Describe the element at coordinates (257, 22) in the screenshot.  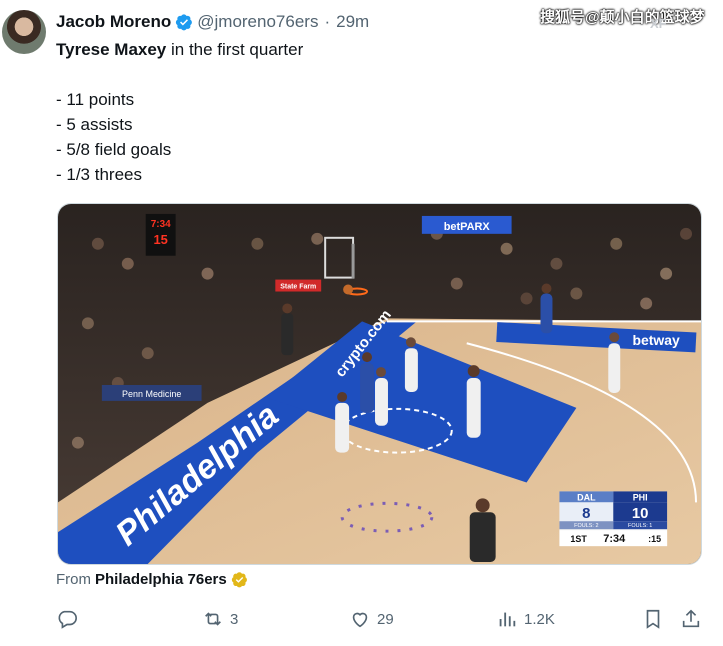
I see `author-handle: @jmoreno76ers` at that location.